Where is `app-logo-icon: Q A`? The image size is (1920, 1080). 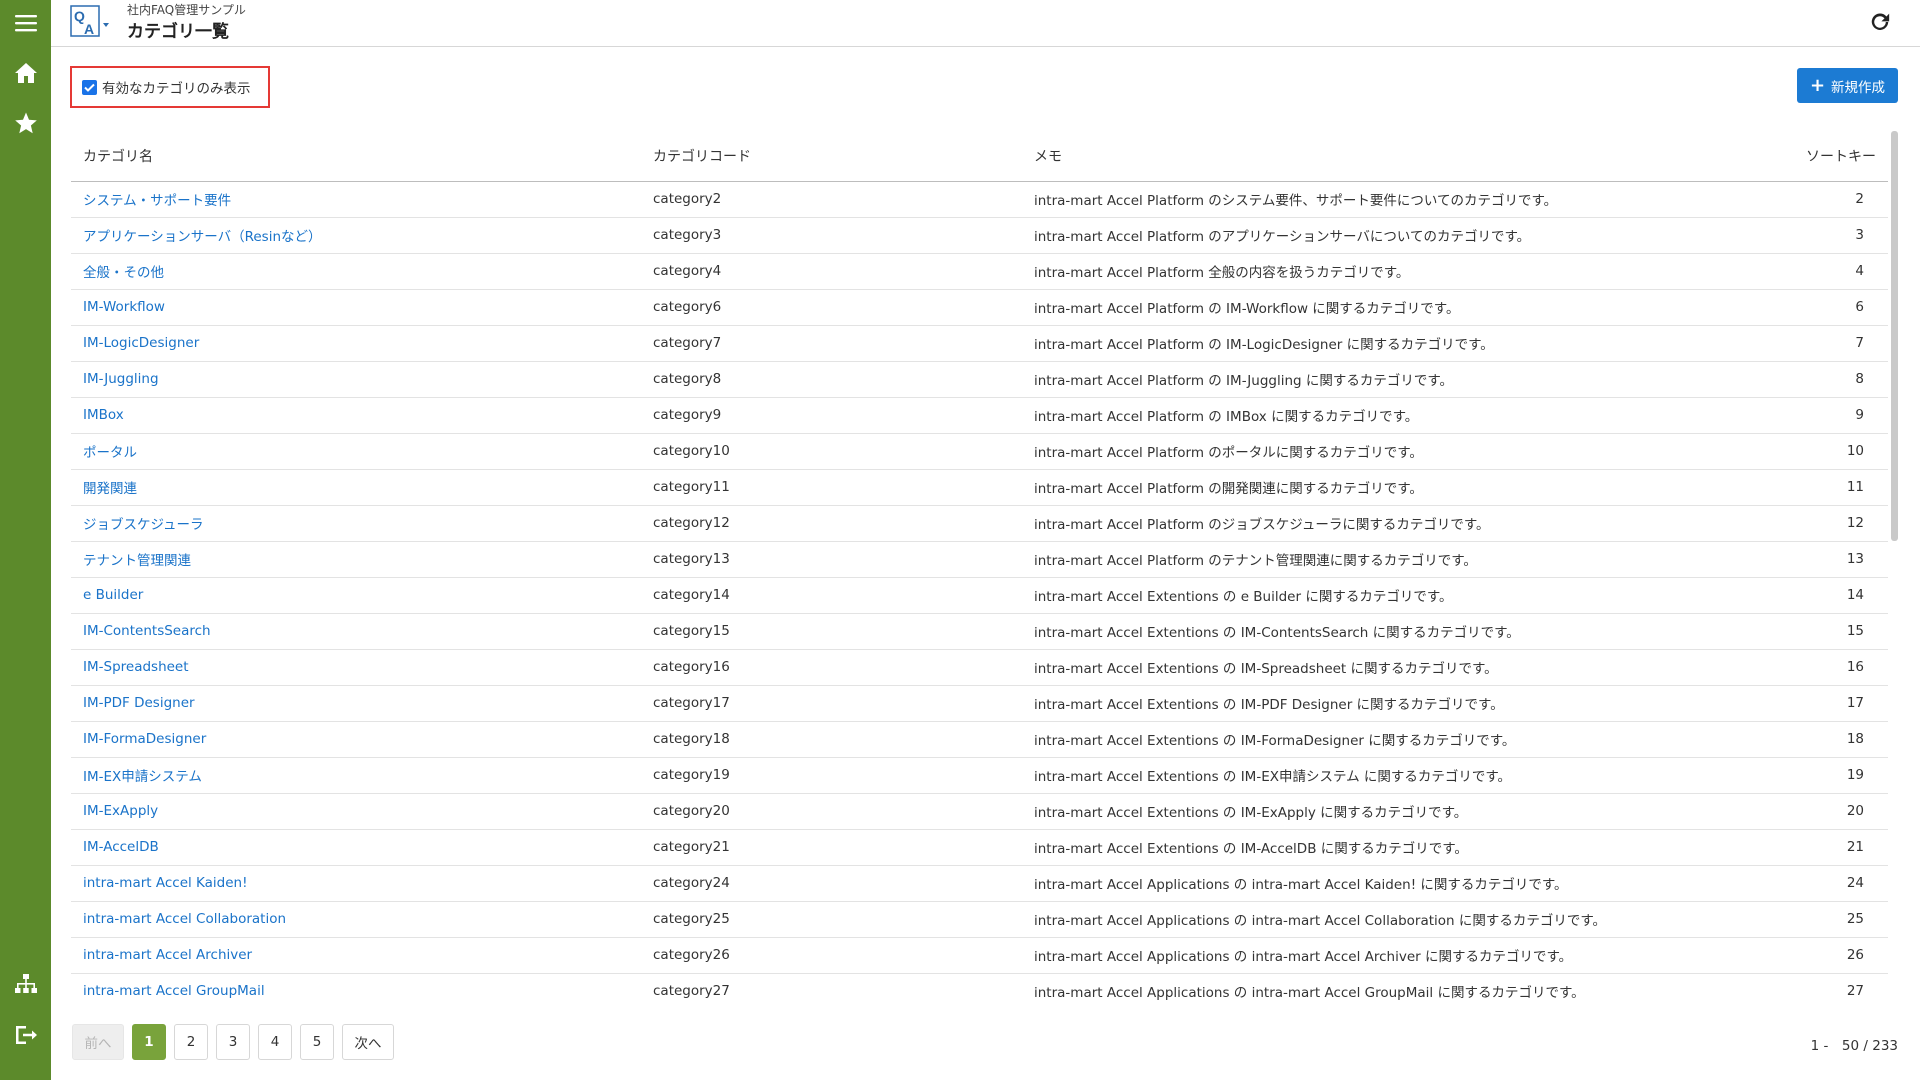 app-logo-icon: Q A is located at coordinates (91, 22).